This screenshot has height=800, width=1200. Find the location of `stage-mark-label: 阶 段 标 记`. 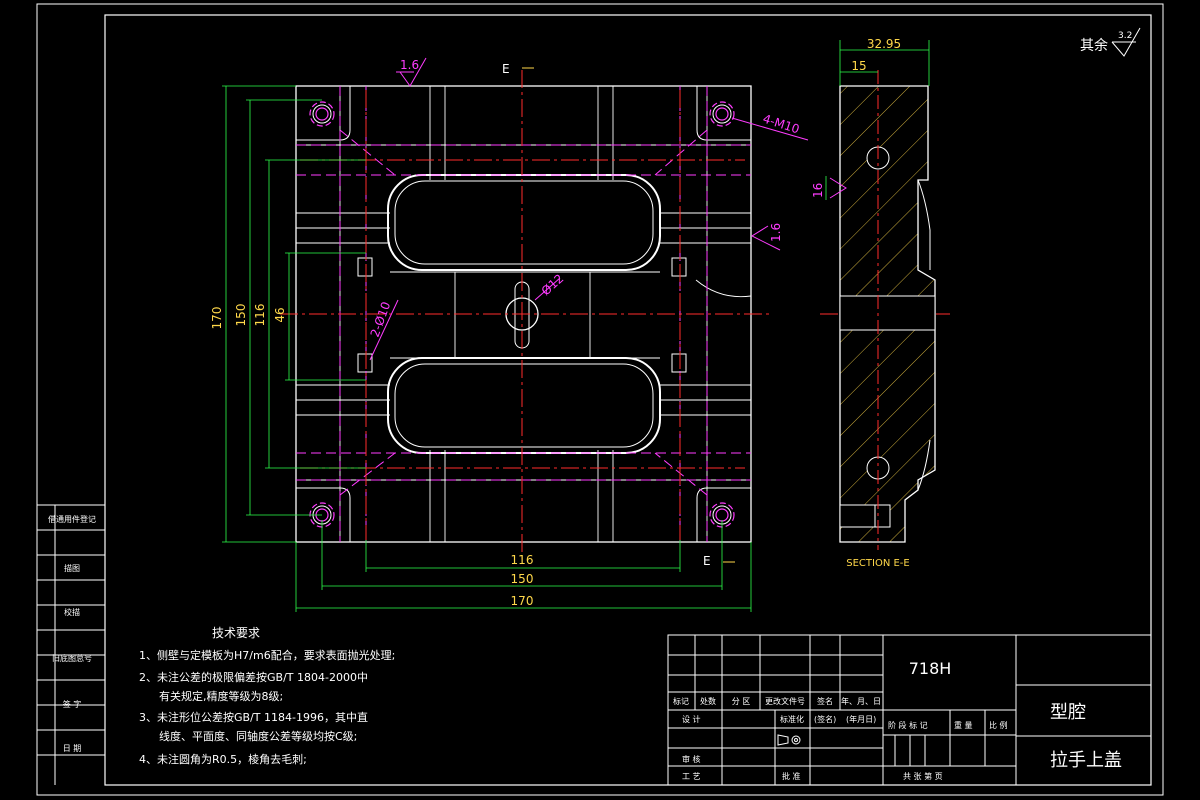

stage-mark-label: 阶 段 标 记 is located at coordinates (908, 725).